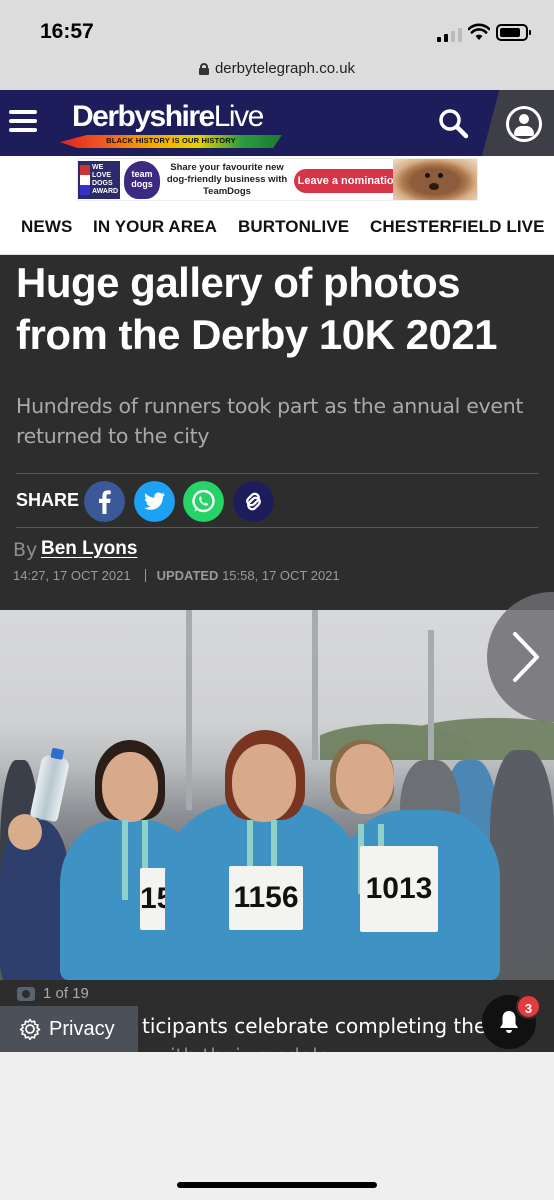  What do you see at coordinates (450, 34) in the screenshot?
I see `cellular-signal-icon` at bounding box center [450, 34].